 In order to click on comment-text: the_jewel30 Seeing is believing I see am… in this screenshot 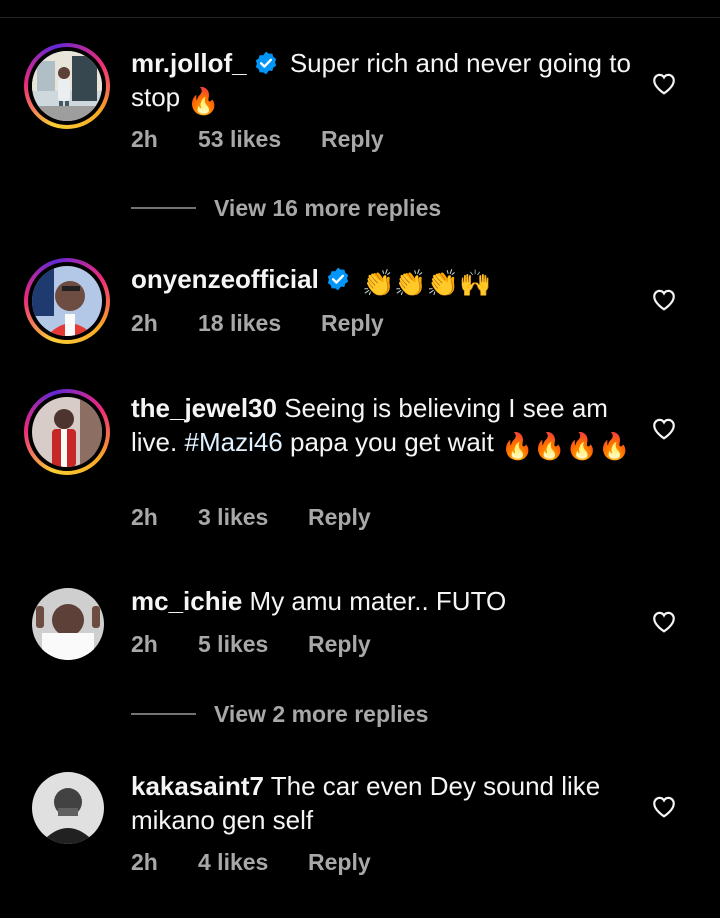, I will do `click(381, 427)`.